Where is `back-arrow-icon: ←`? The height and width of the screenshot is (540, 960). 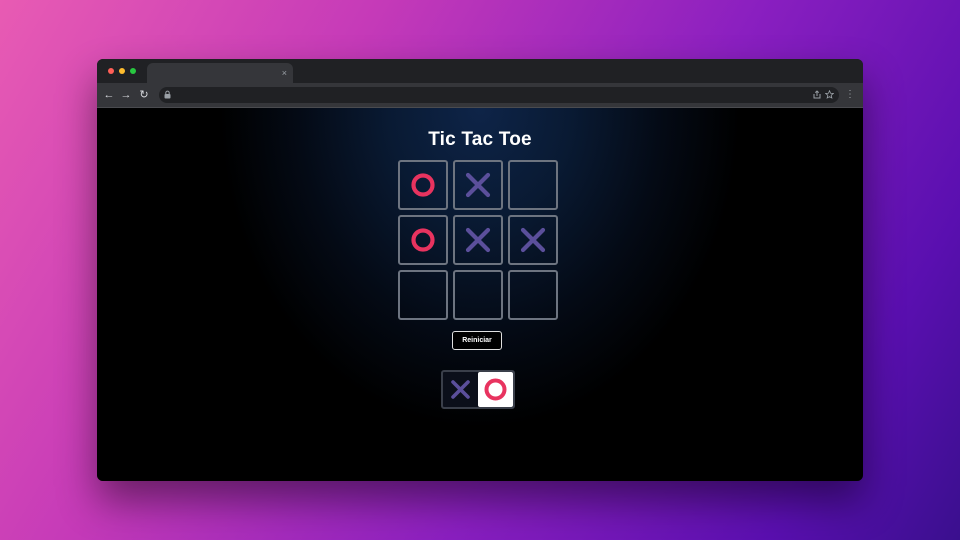
back-arrow-icon: ← is located at coordinates (109, 95).